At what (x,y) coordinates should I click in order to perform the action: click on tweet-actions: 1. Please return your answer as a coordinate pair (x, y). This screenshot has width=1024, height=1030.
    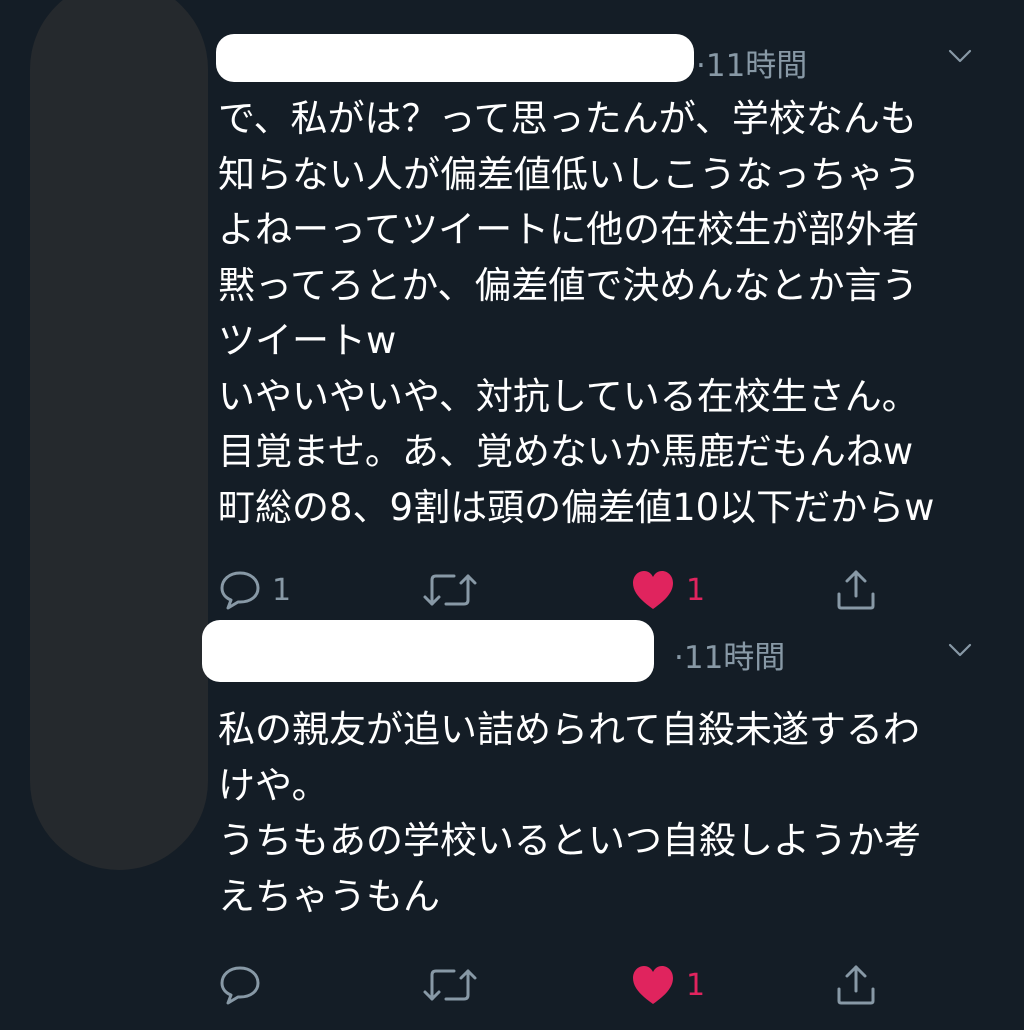
    Looking at the image, I should click on (613, 995).